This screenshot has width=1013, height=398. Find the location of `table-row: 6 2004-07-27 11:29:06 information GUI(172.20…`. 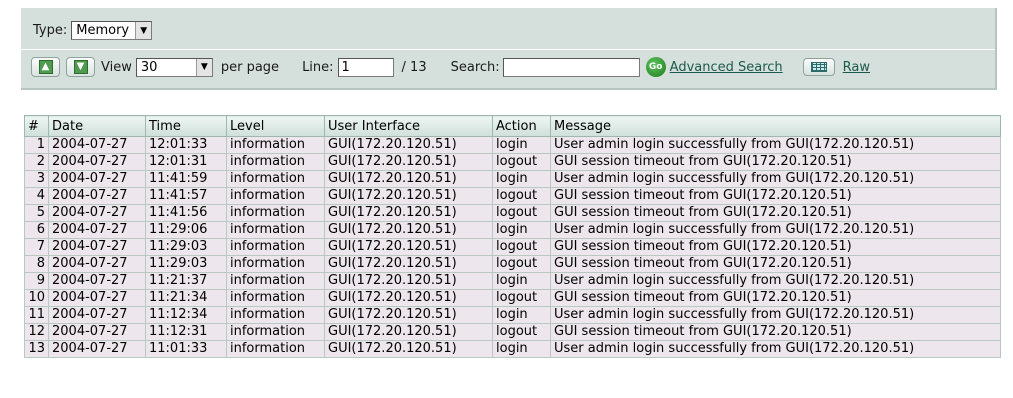

table-row: 6 2004-07-27 11:29:06 information GUI(172.20… is located at coordinates (512, 230).